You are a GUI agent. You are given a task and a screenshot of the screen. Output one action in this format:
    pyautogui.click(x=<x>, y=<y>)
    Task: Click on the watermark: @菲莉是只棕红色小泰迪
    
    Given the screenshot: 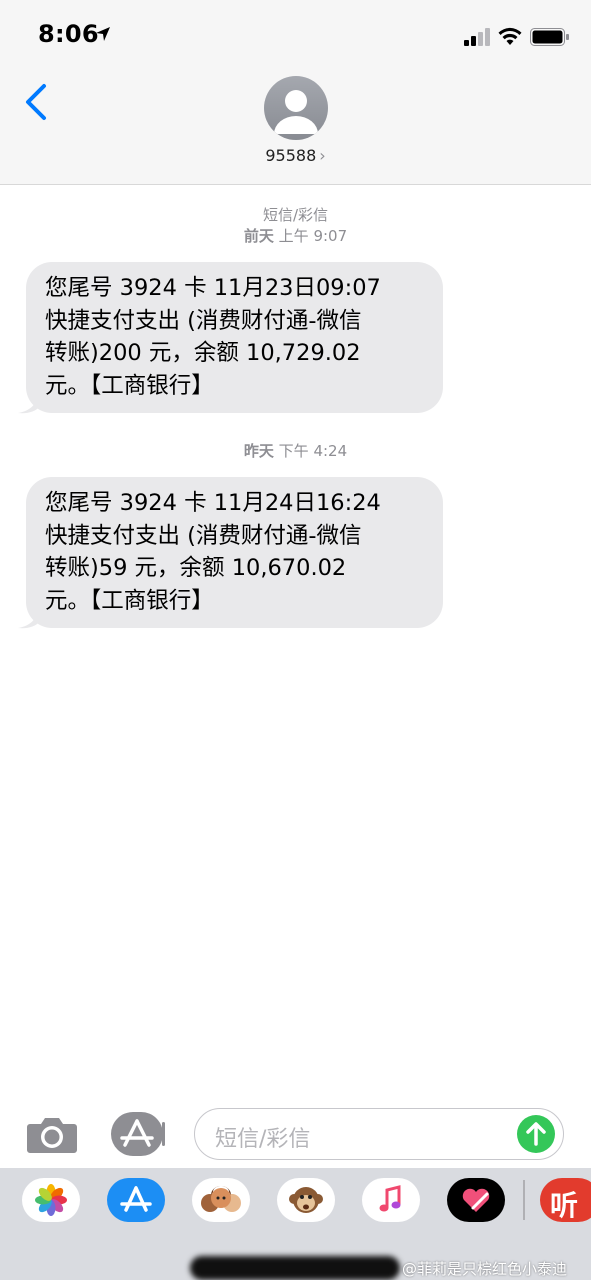 What is the action you would take?
    pyautogui.click(x=485, y=1269)
    